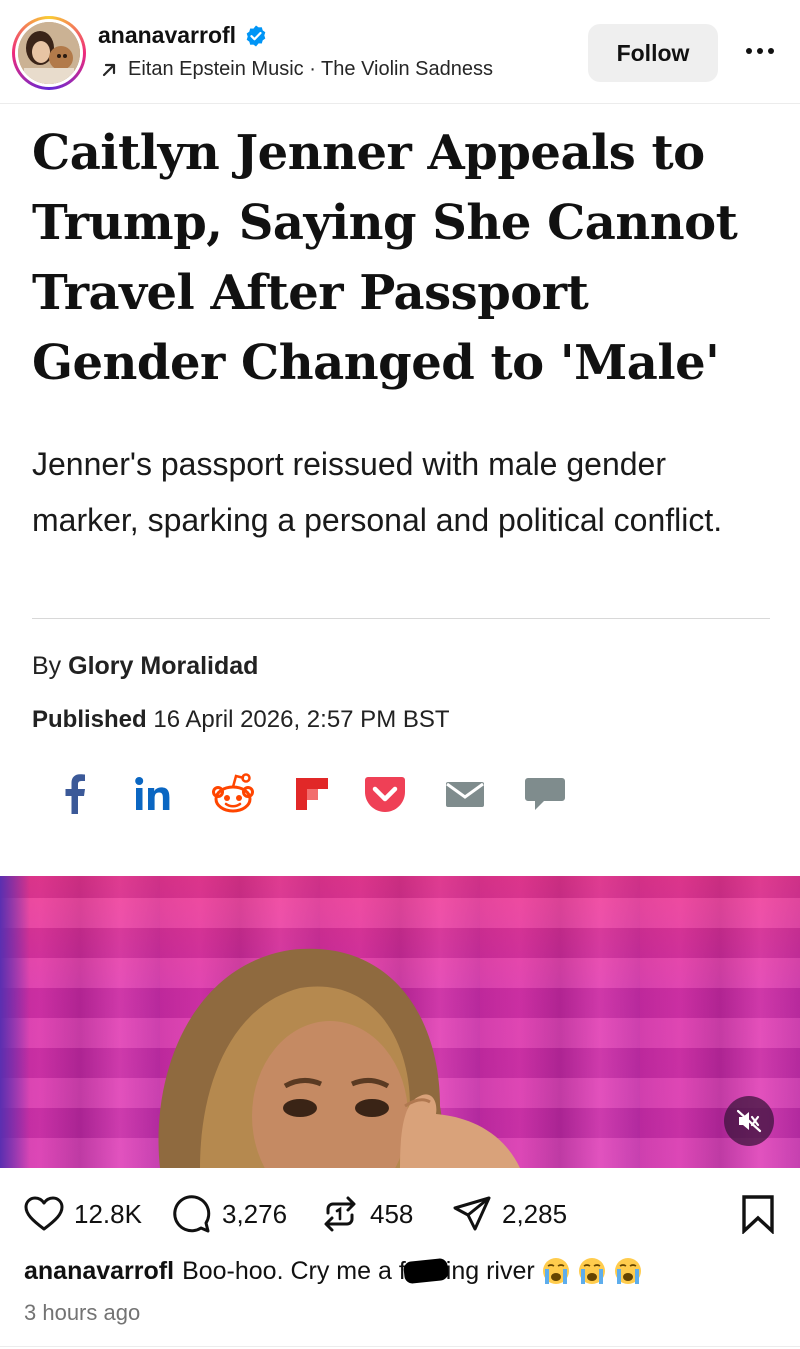 The height and width of the screenshot is (1349, 800). I want to click on person-photo, so click(339, 1058).